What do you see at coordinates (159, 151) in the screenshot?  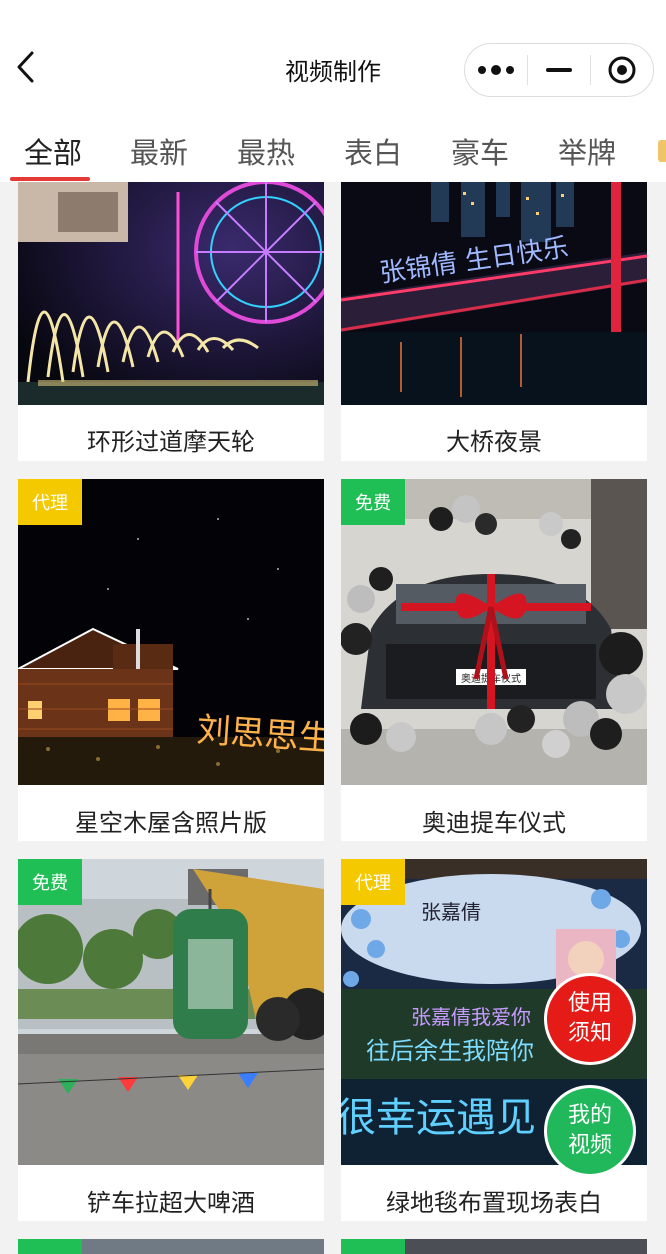 I see `tab-newest: 最新` at bounding box center [159, 151].